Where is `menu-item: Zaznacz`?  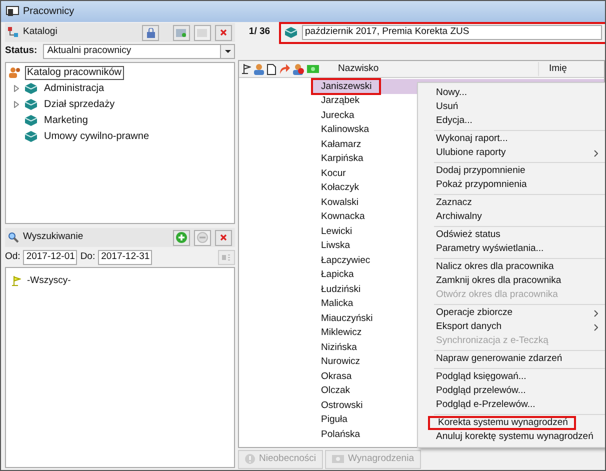 menu-item: Zaznacz is located at coordinates (516, 203).